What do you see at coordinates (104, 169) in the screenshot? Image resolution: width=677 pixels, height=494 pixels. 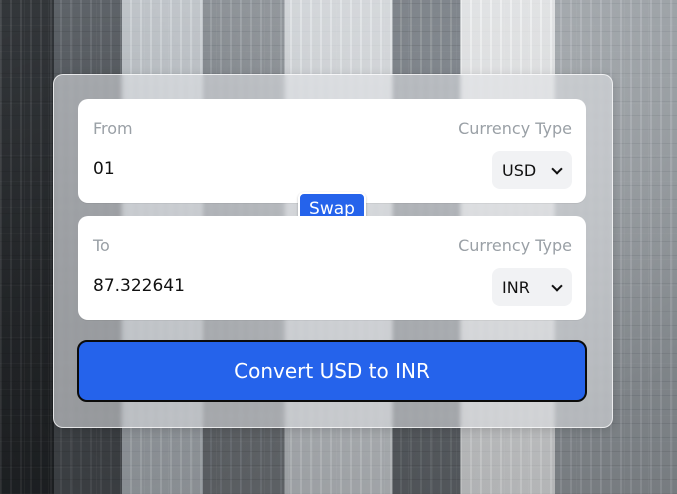 I see `from-amount-input: 01` at bounding box center [104, 169].